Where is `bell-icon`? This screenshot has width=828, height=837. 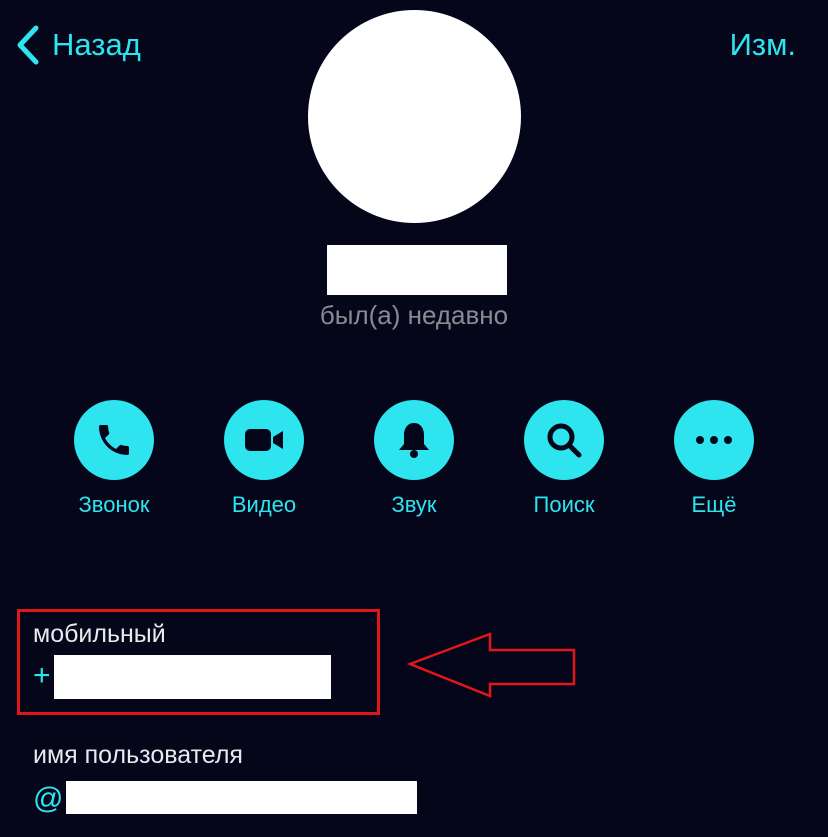 bell-icon is located at coordinates (414, 440).